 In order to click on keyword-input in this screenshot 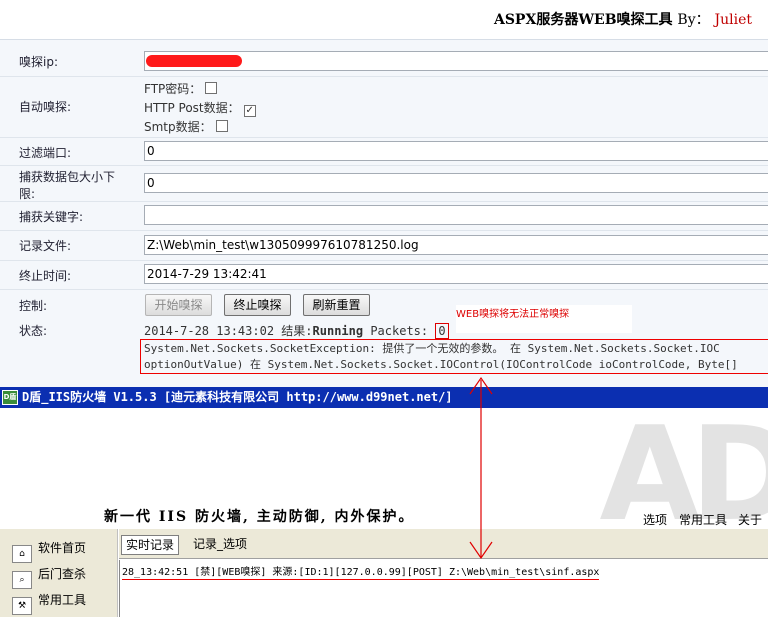, I will do `click(456, 215)`.